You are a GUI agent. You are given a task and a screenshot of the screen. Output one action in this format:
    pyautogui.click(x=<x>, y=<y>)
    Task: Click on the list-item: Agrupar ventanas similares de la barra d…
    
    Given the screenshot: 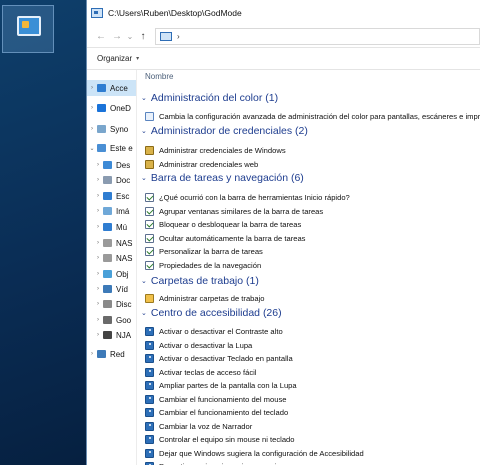 What is the action you would take?
    pyautogui.click(x=234, y=211)
    